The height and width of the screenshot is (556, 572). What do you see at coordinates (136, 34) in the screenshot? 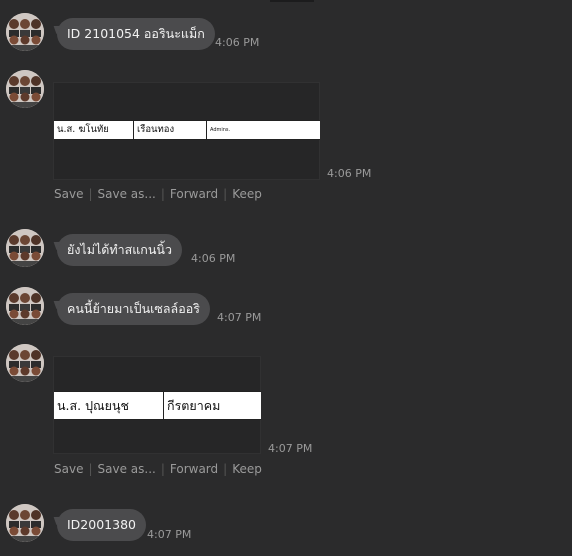
I see `message-bubble: ID 2101054 ออรินะแม็ก` at bounding box center [136, 34].